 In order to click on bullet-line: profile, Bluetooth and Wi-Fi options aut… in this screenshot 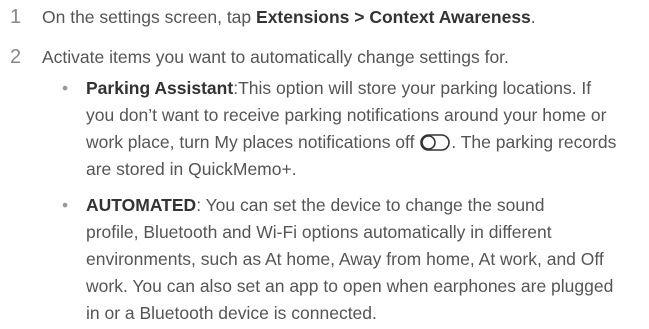, I will do `click(319, 232)`.